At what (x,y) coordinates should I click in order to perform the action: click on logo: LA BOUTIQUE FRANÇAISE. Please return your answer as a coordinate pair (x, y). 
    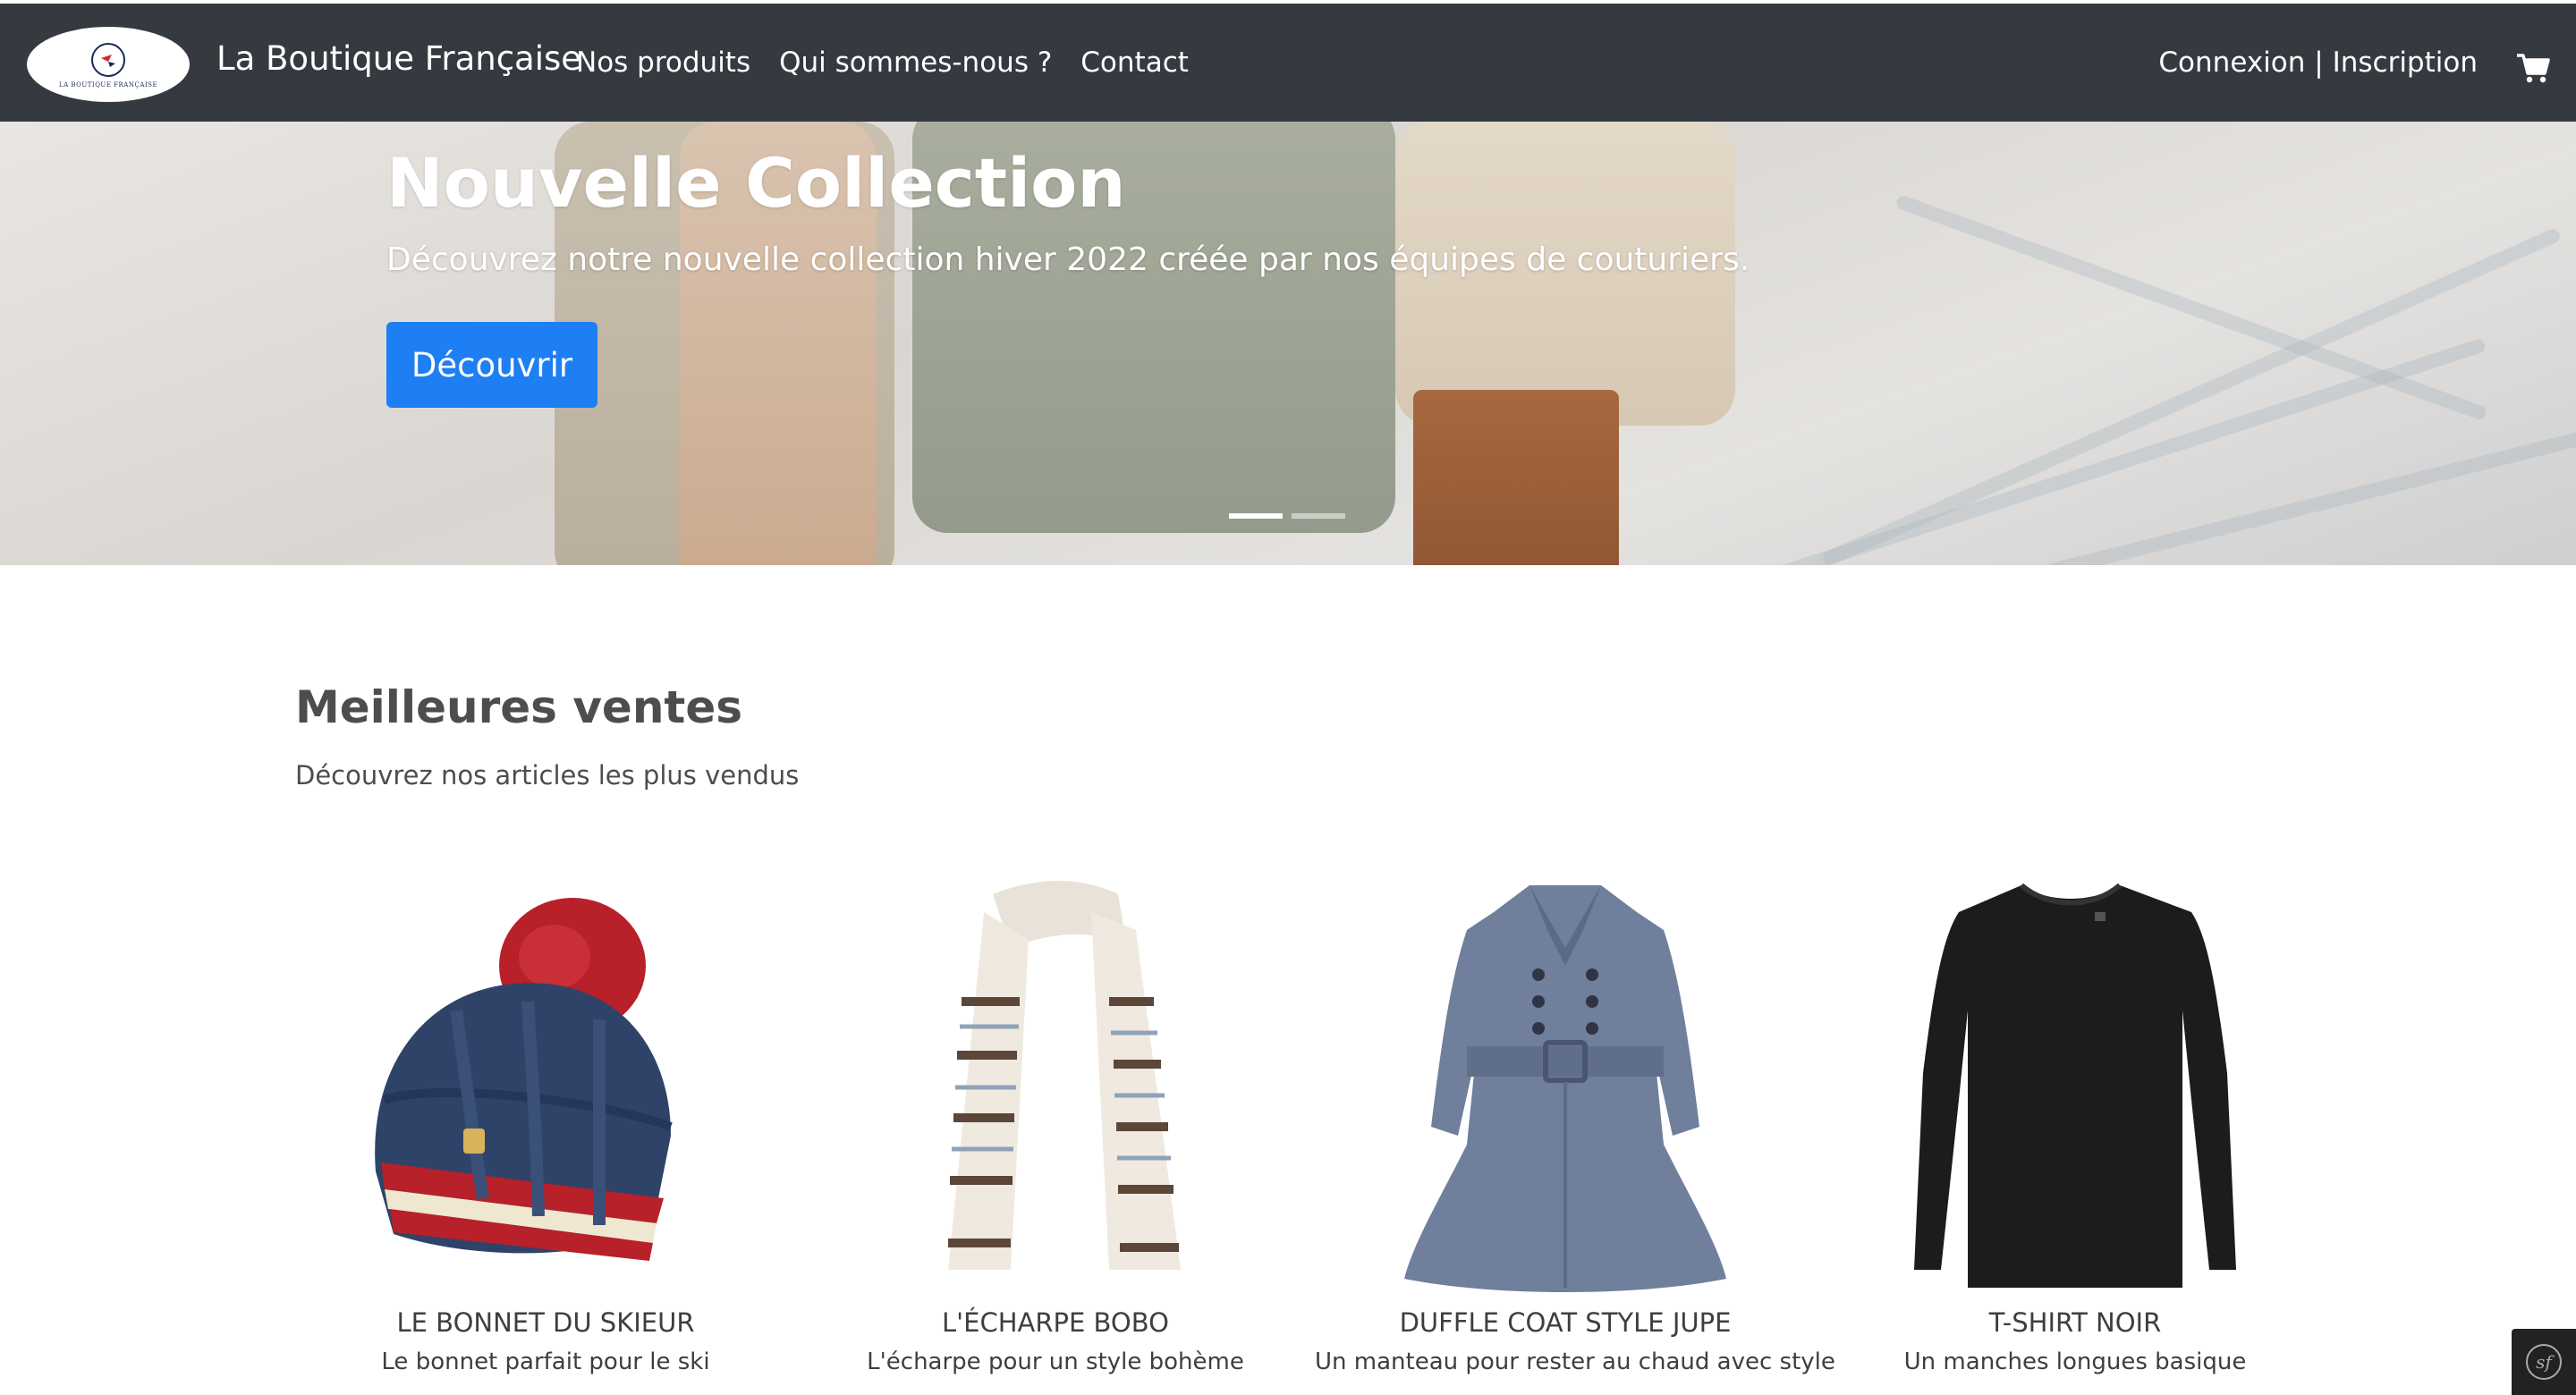
    Looking at the image, I should click on (108, 64).